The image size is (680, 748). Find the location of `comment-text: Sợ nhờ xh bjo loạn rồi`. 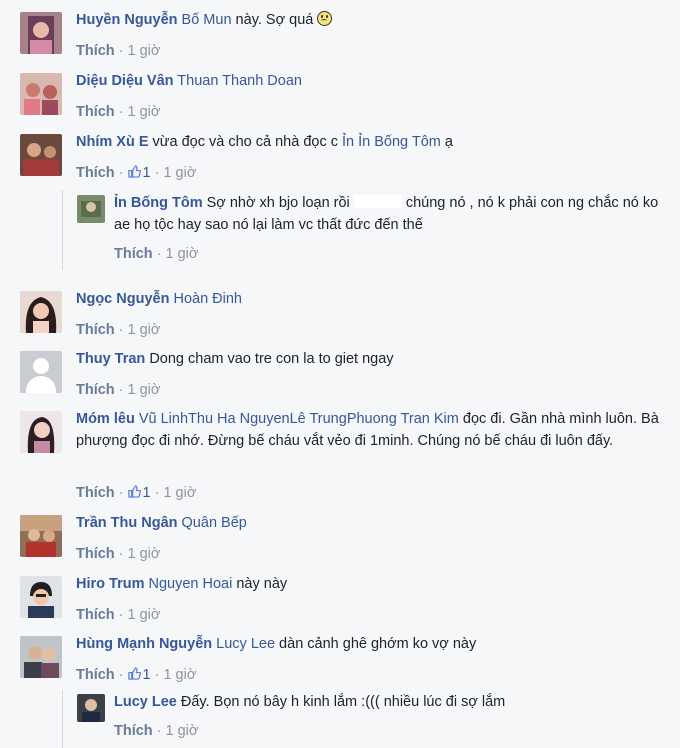

comment-text: Sợ nhờ xh bjo loạn rồi is located at coordinates (278, 203).